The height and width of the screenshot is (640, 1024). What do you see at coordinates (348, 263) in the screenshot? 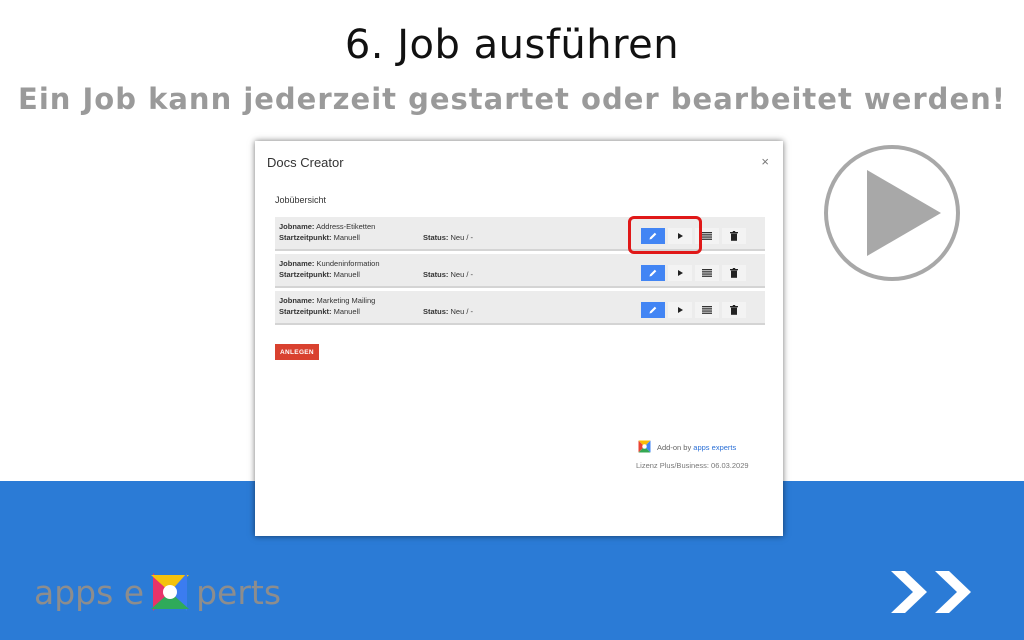
I see `job-name-value: Kundeninformation` at bounding box center [348, 263].